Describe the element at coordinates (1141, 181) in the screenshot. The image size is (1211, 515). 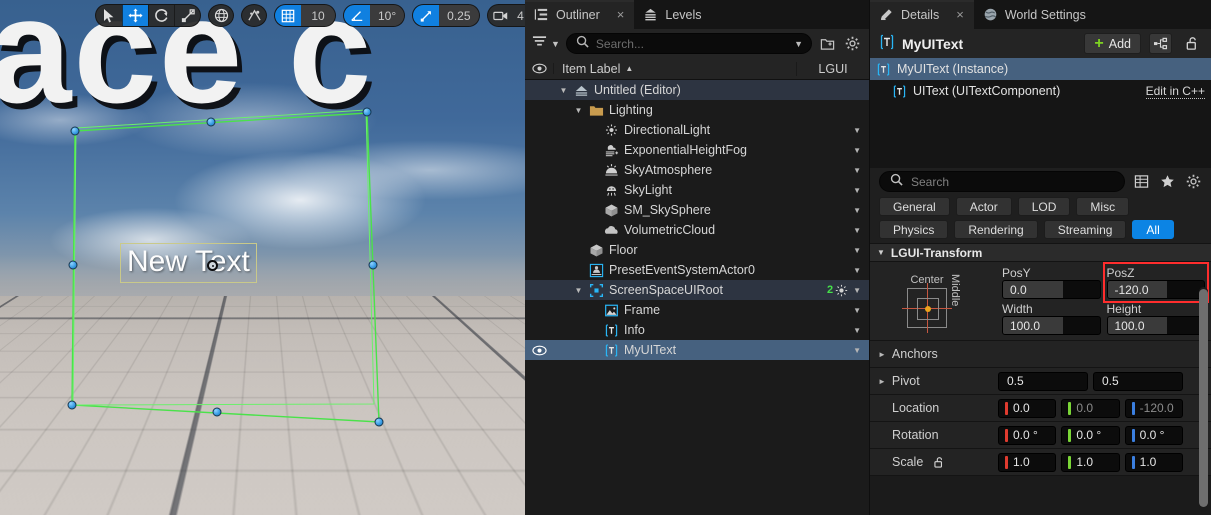
I see `columns-icon` at that location.